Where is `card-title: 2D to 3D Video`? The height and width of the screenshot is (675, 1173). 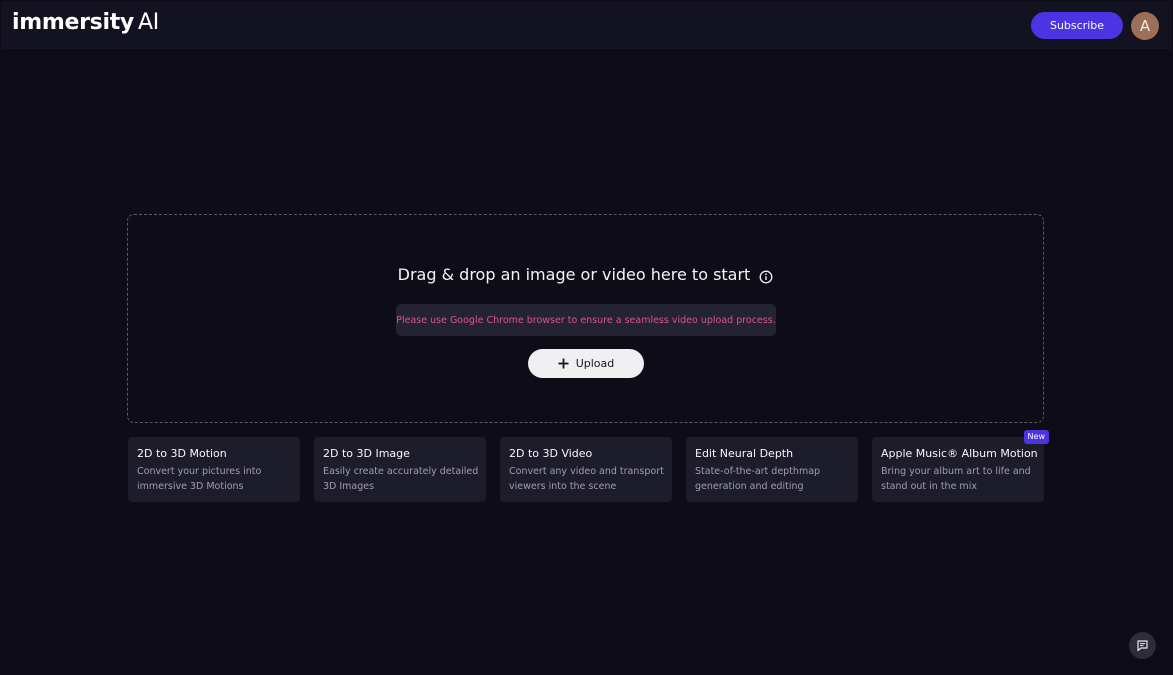
card-title: 2D to 3D Video is located at coordinates (551, 453).